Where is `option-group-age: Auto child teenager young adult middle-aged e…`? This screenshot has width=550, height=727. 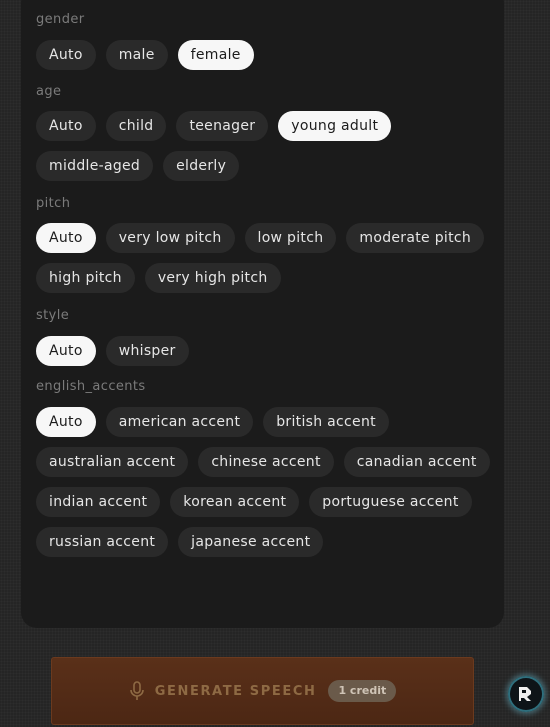 option-group-age: Auto child teenager young adult middle-aged e… is located at coordinates (266, 146).